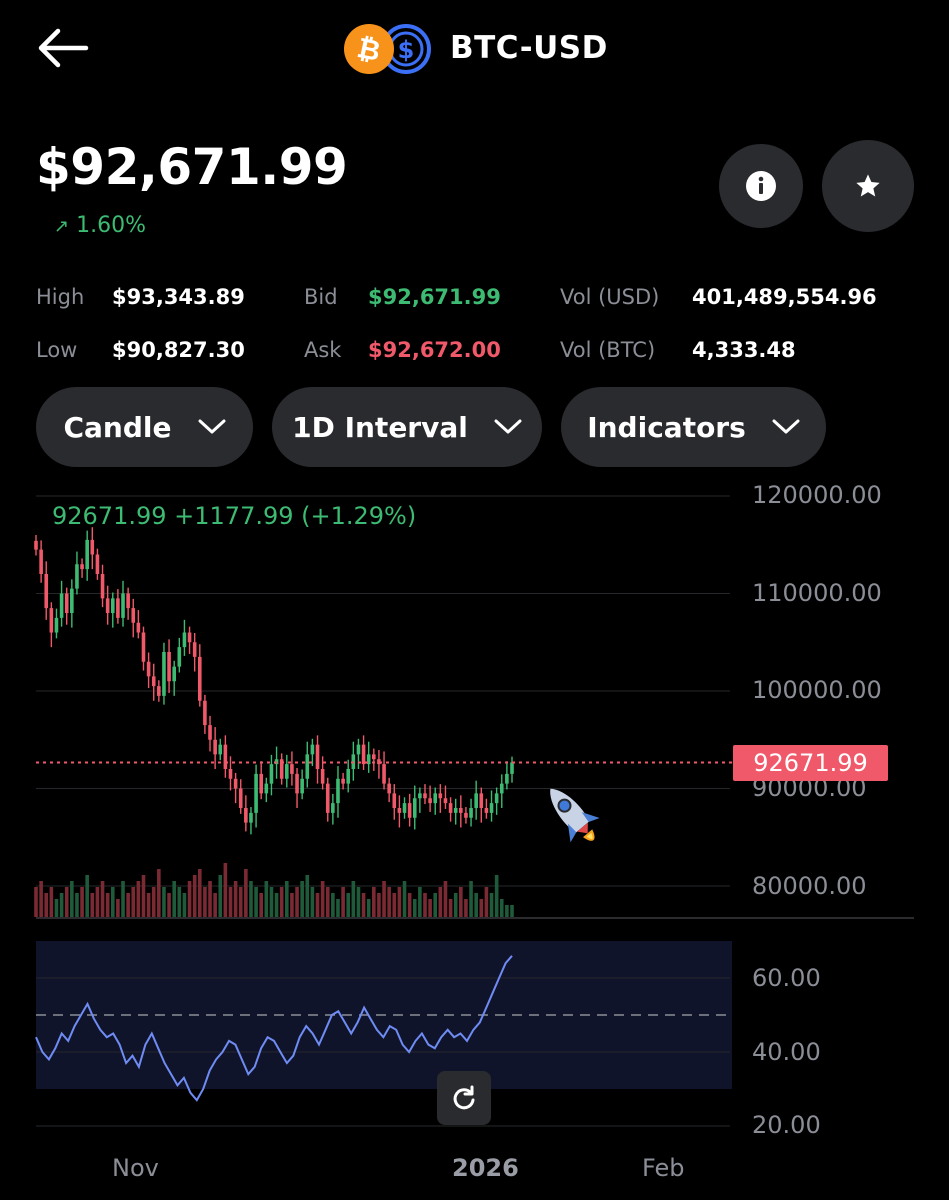 This screenshot has width=949, height=1200. Describe the element at coordinates (817, 690) in the screenshot. I see `y-tick-label: 100000.00` at that location.